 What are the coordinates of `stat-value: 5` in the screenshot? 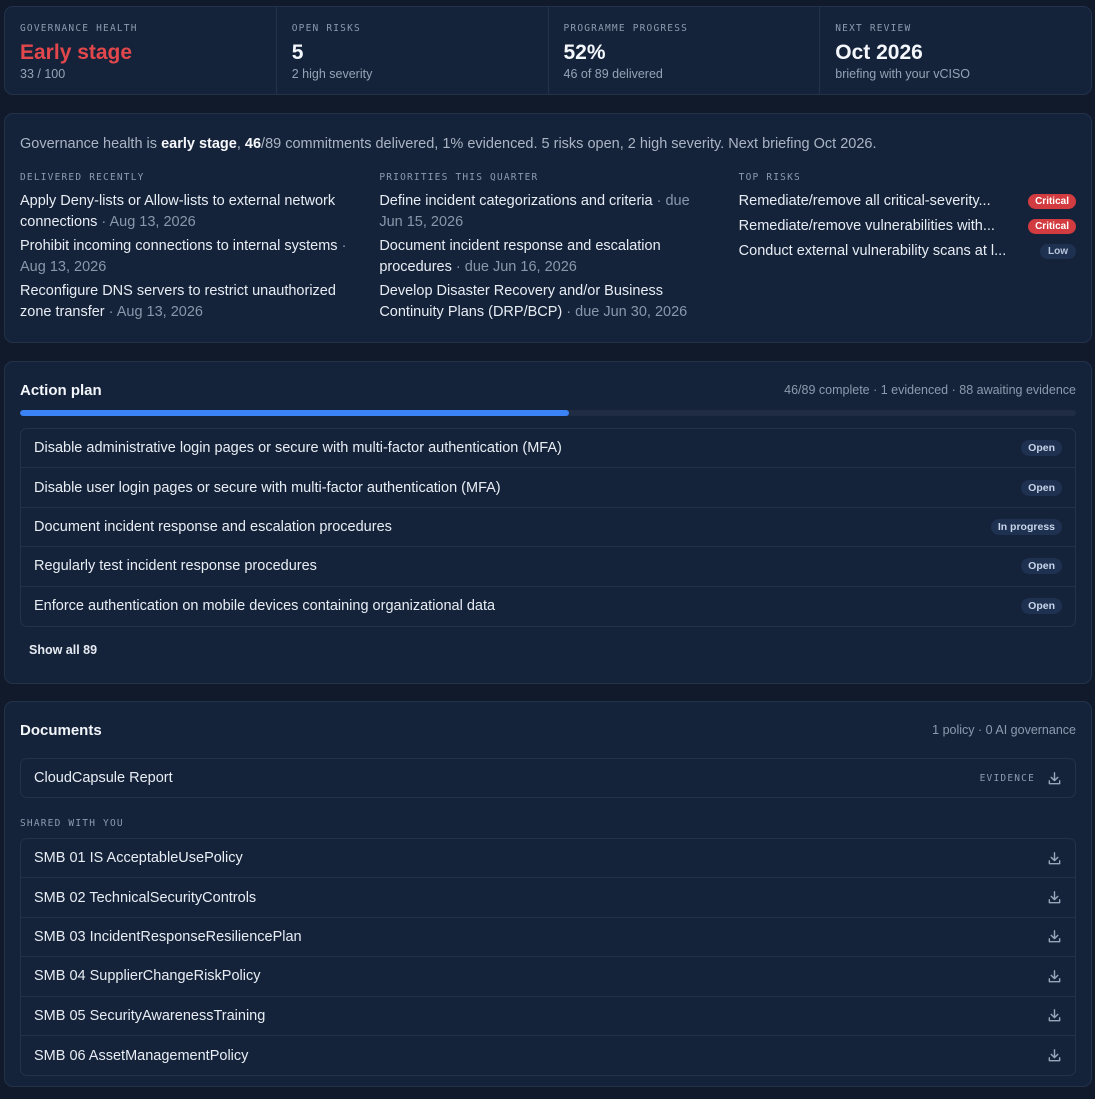 It's located at (297, 52).